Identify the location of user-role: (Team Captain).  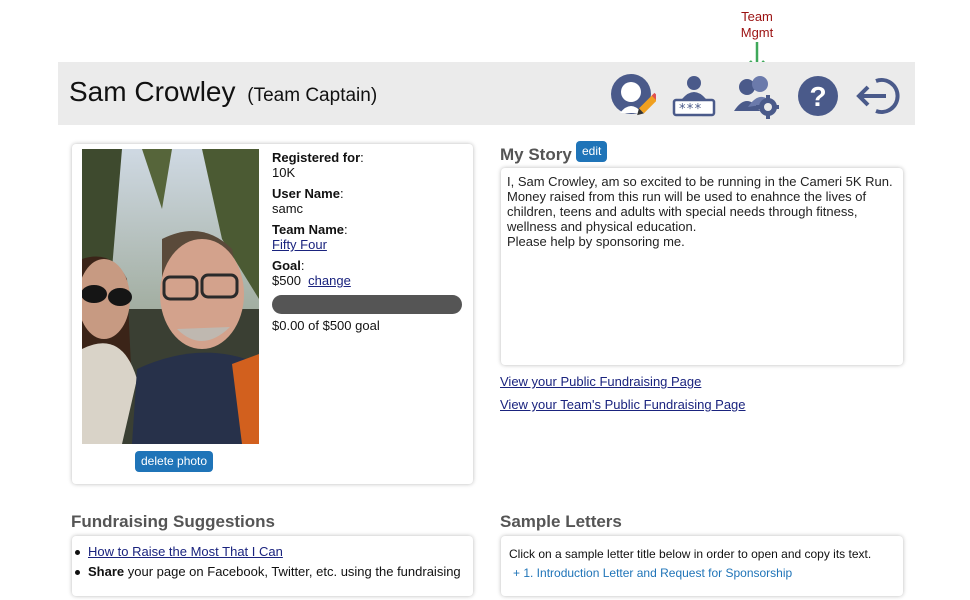
(312, 95).